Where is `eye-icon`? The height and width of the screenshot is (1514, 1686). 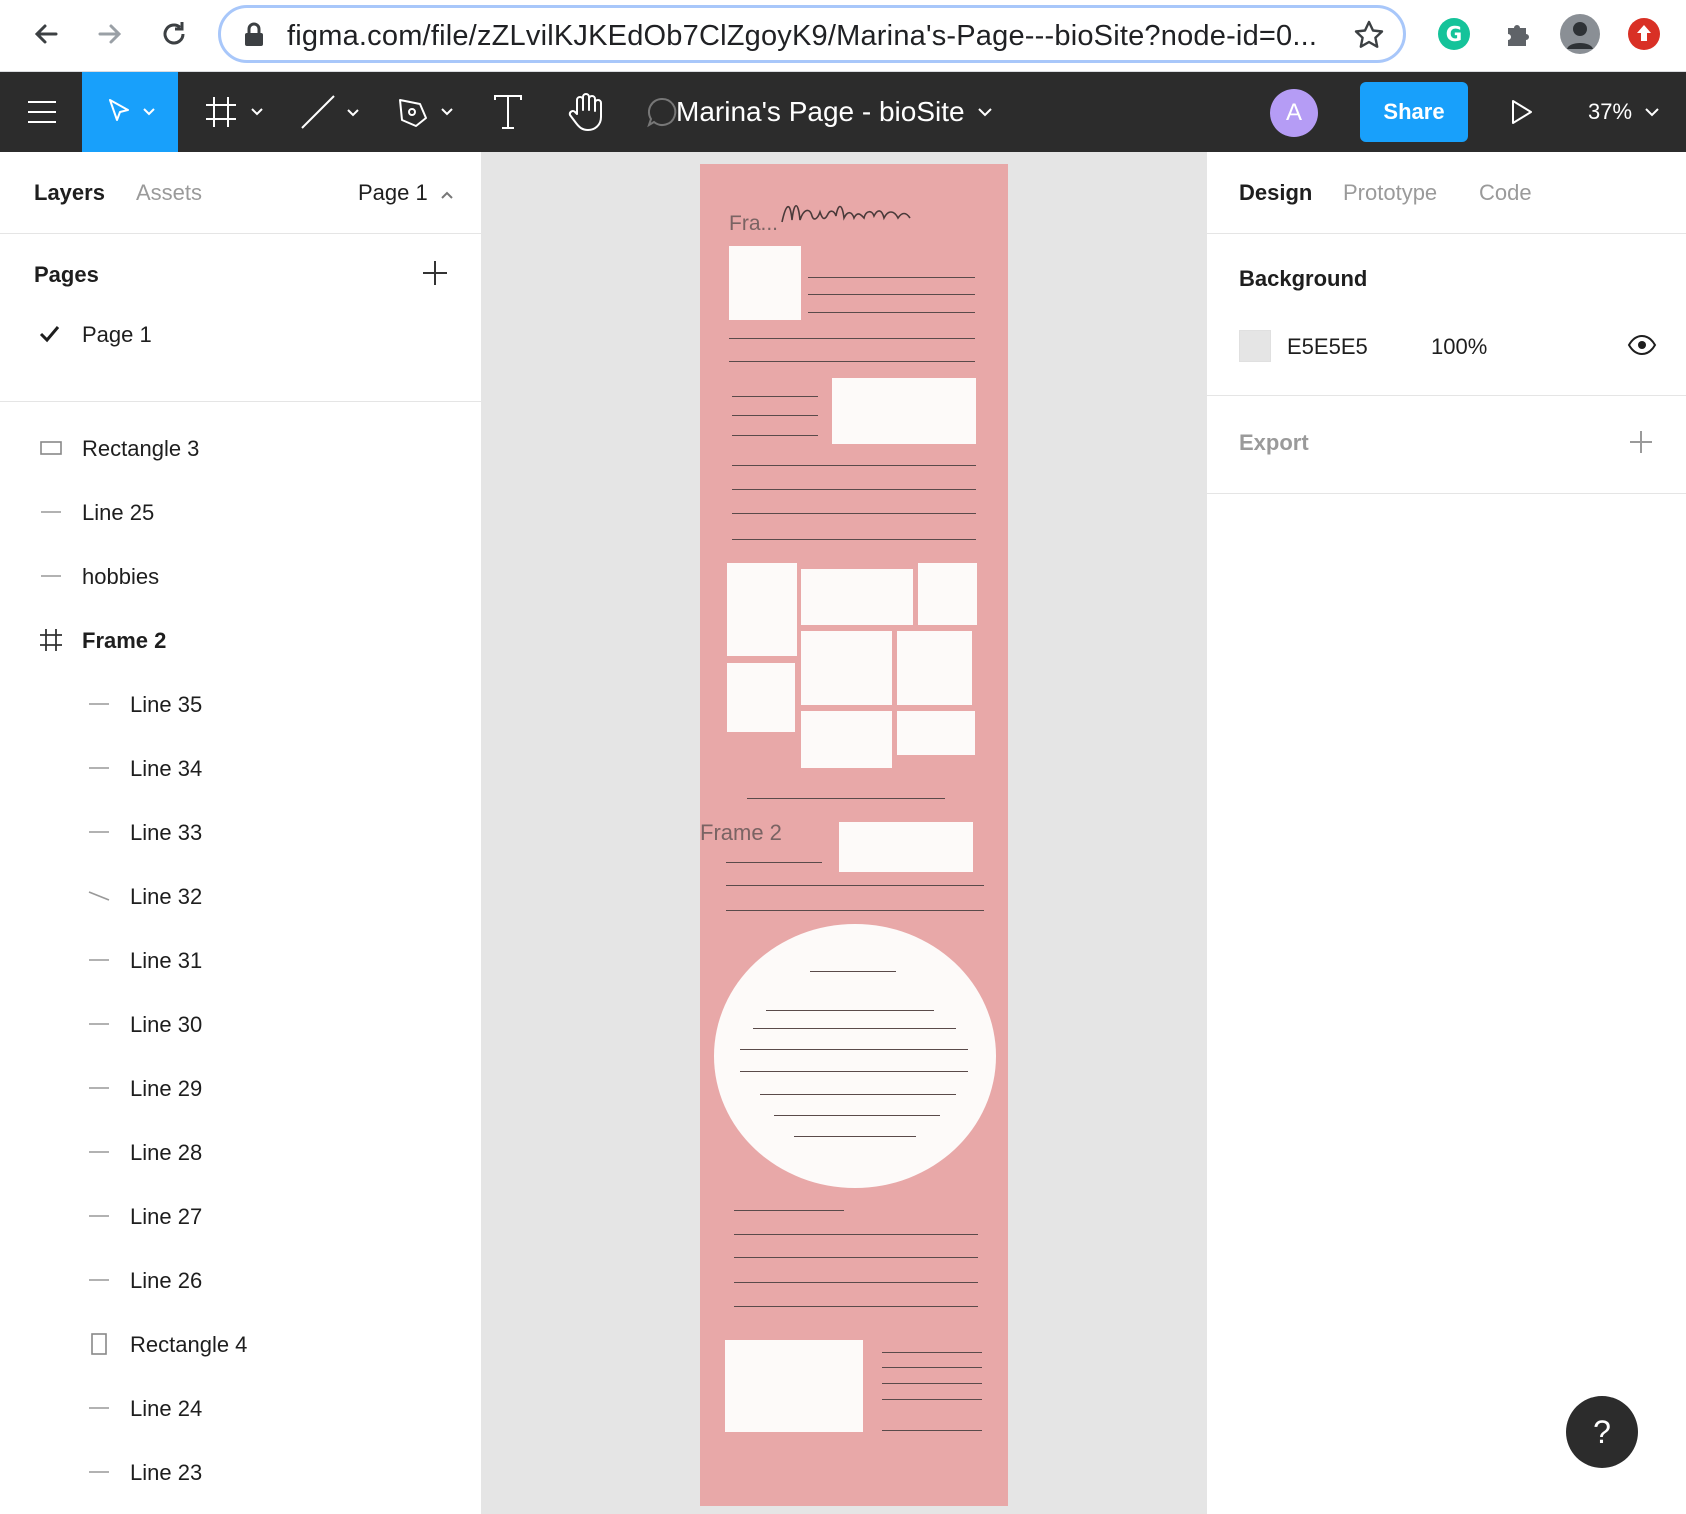 eye-icon is located at coordinates (1642, 347).